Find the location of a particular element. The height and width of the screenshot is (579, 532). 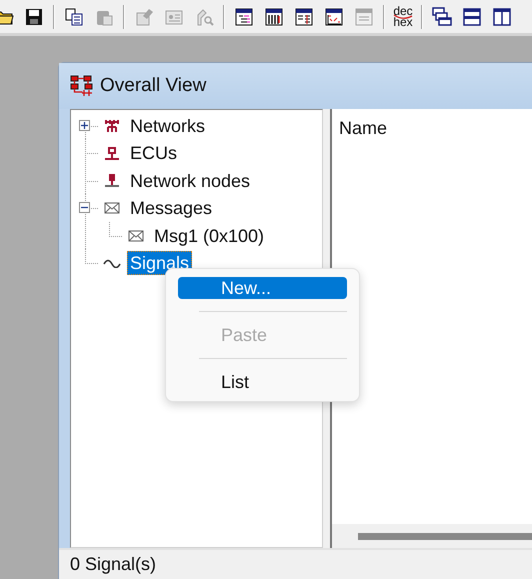

collapse-icon is located at coordinates (84, 208).